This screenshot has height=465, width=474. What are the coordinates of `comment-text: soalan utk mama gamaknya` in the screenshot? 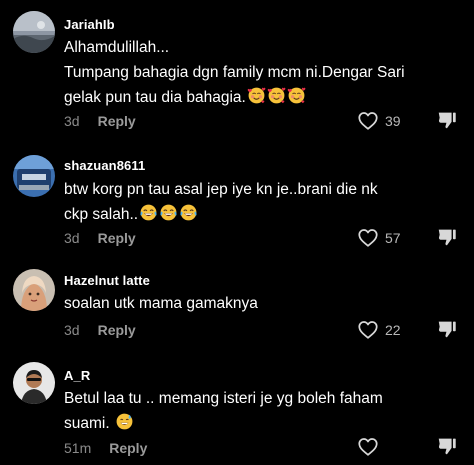 It's located at (229, 303).